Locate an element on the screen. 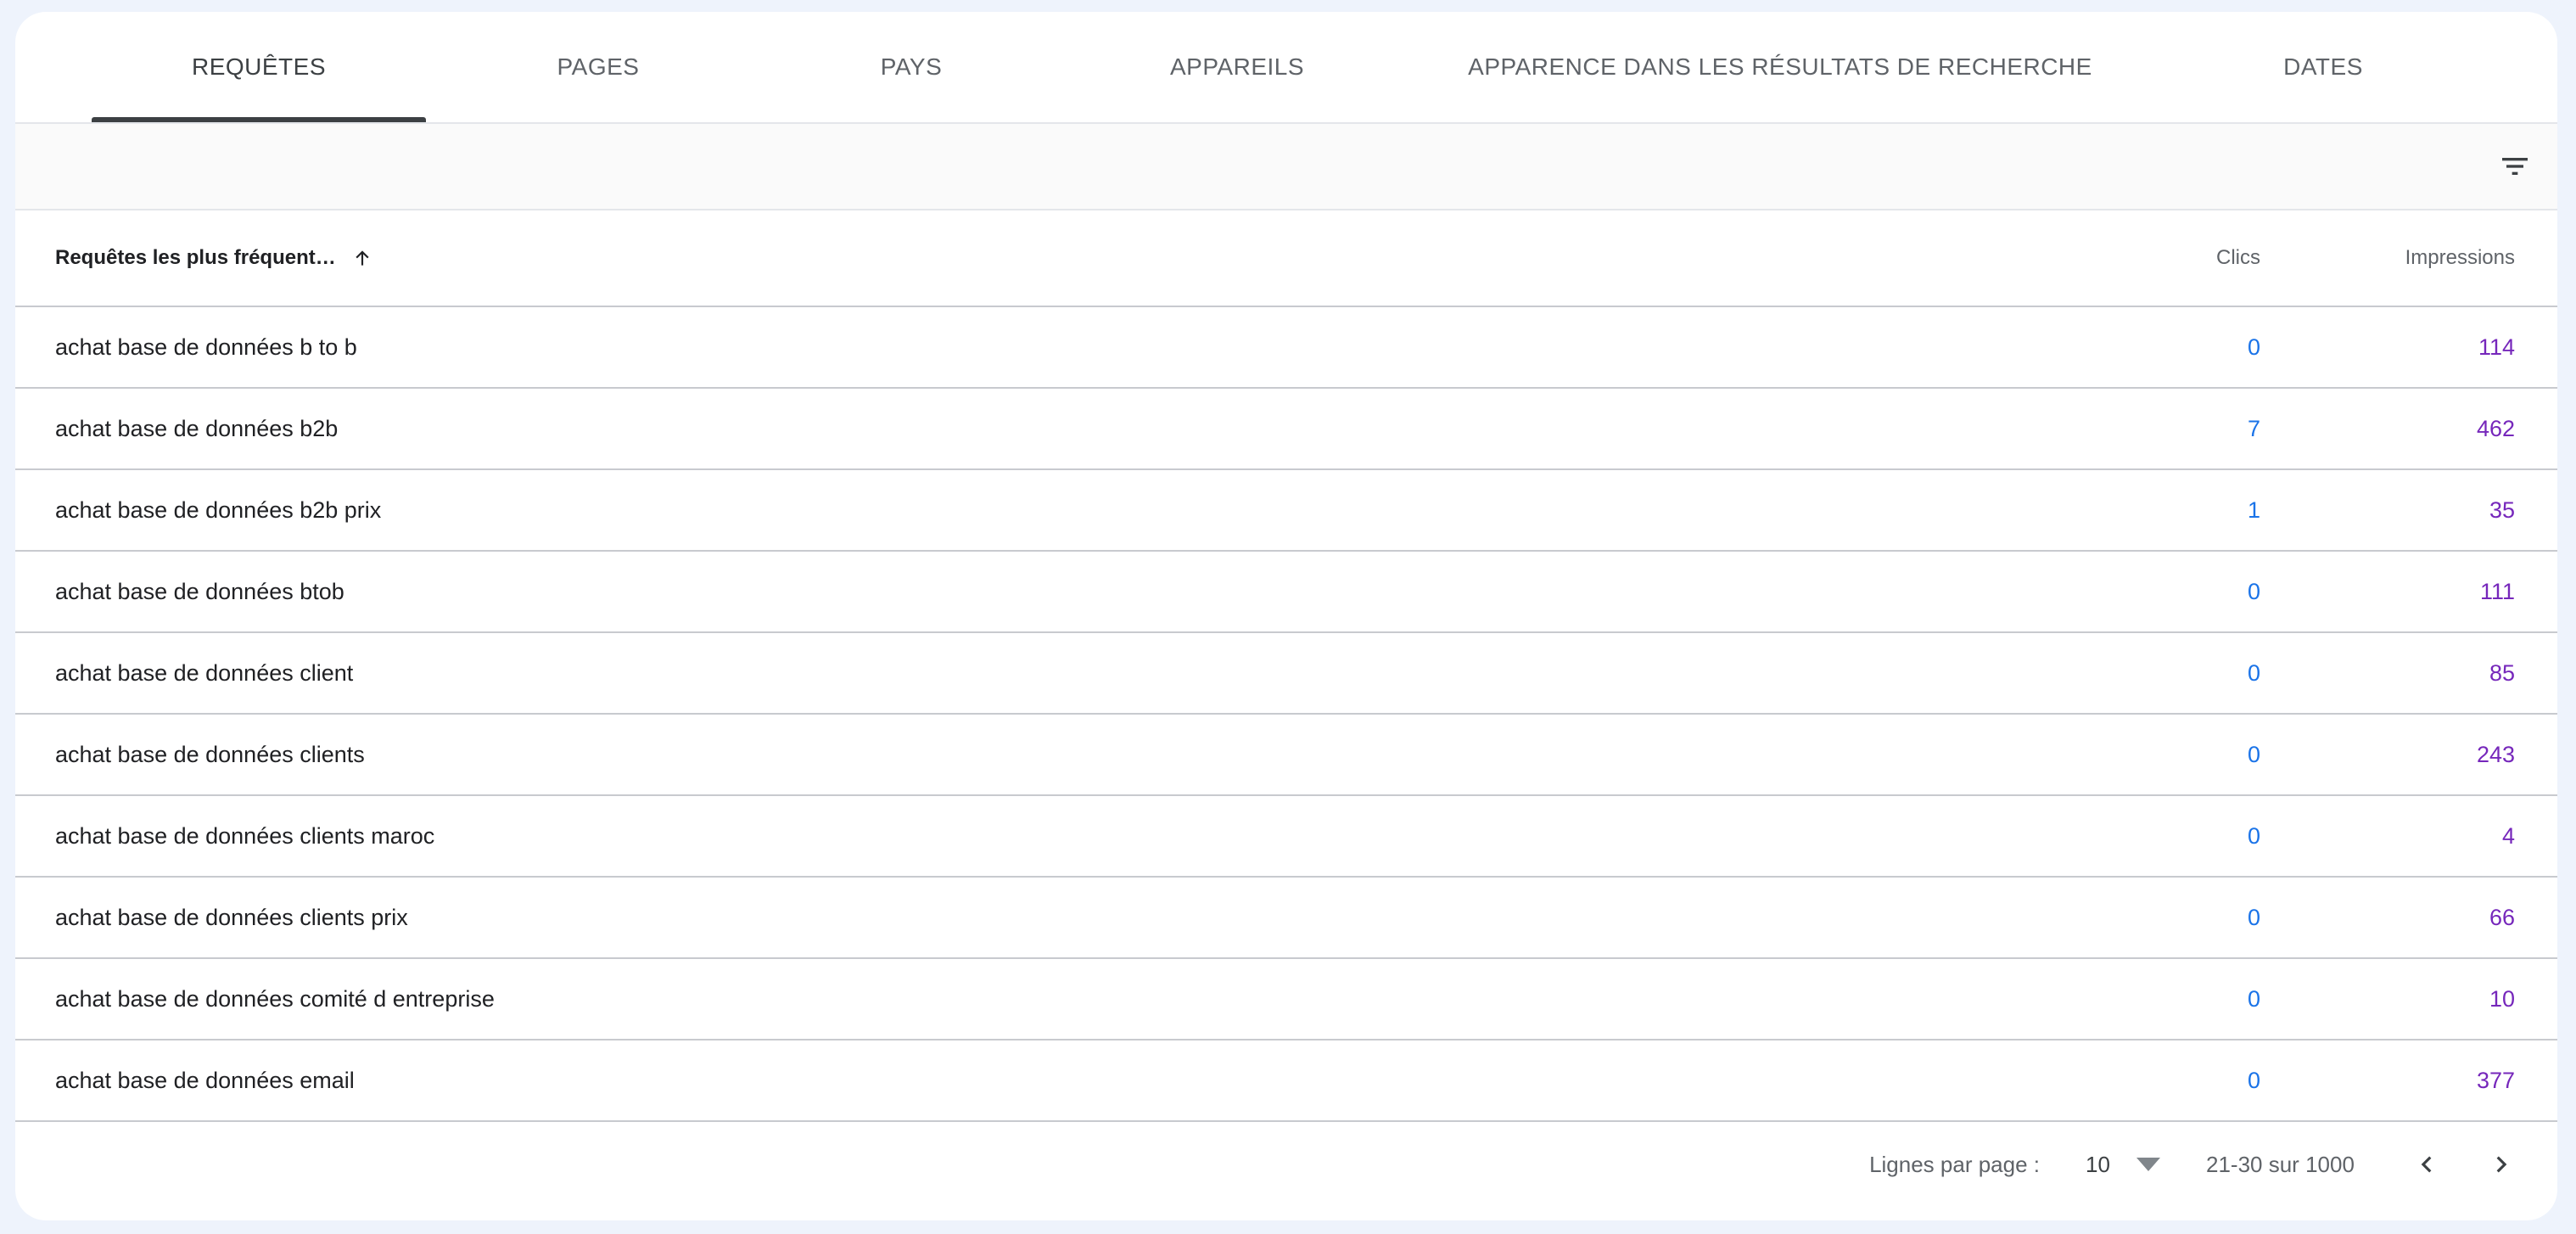 The image size is (2576, 1234). tab-requetes: REQUÊTES is located at coordinates (259, 67).